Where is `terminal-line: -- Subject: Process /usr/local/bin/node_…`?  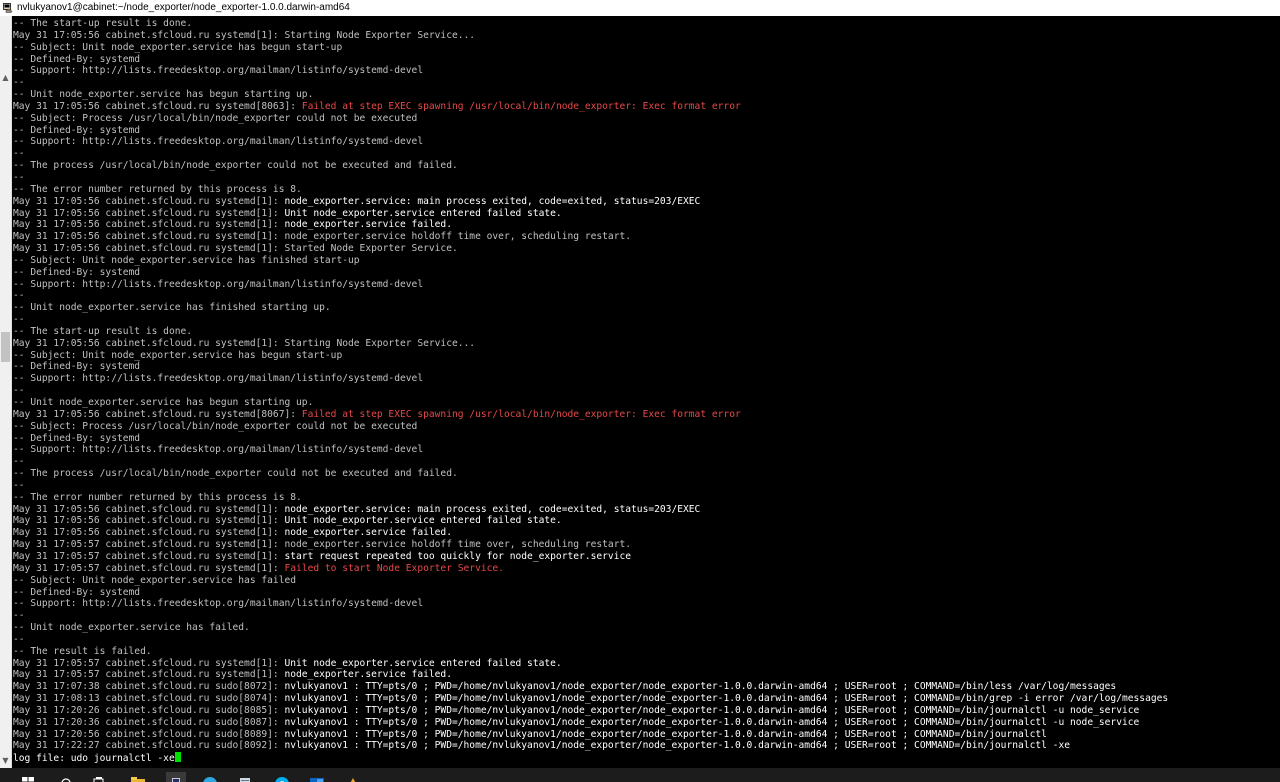
terminal-line: -- Subject: Process /usr/local/bin/node_… is located at coordinates (646, 119).